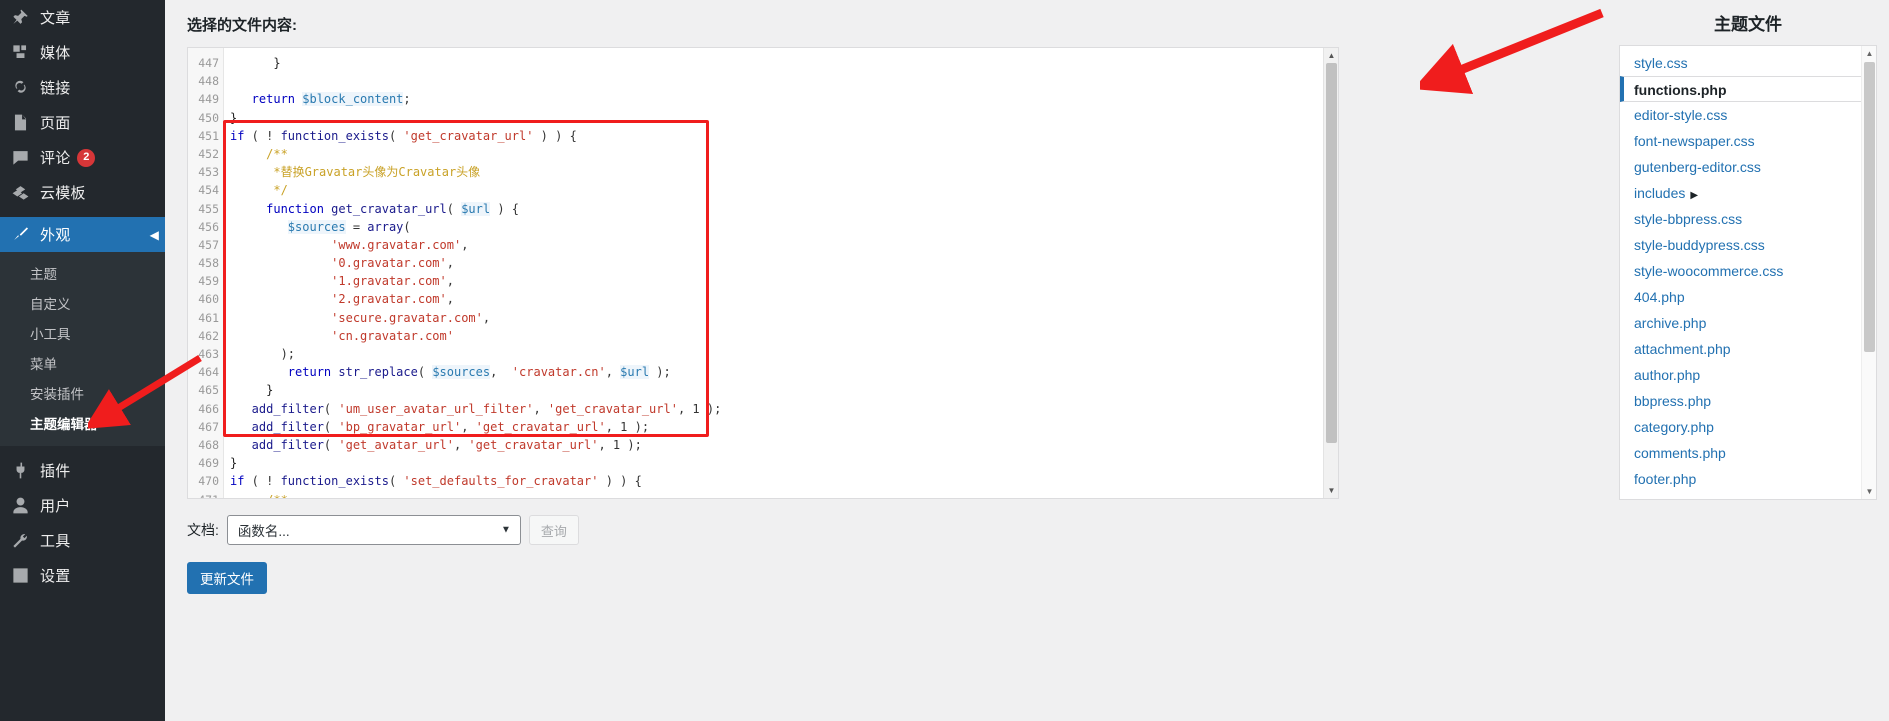 The image size is (1889, 721). Describe the element at coordinates (356, 226) in the screenshot. I see `code-token: =` at that location.